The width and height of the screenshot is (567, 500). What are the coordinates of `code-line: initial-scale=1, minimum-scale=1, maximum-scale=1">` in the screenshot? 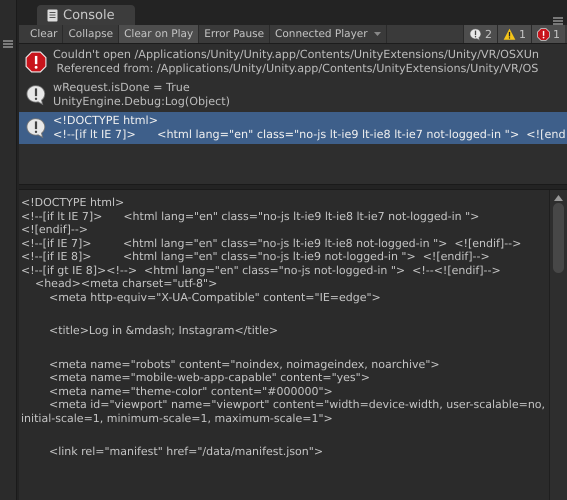 It's located at (177, 418).